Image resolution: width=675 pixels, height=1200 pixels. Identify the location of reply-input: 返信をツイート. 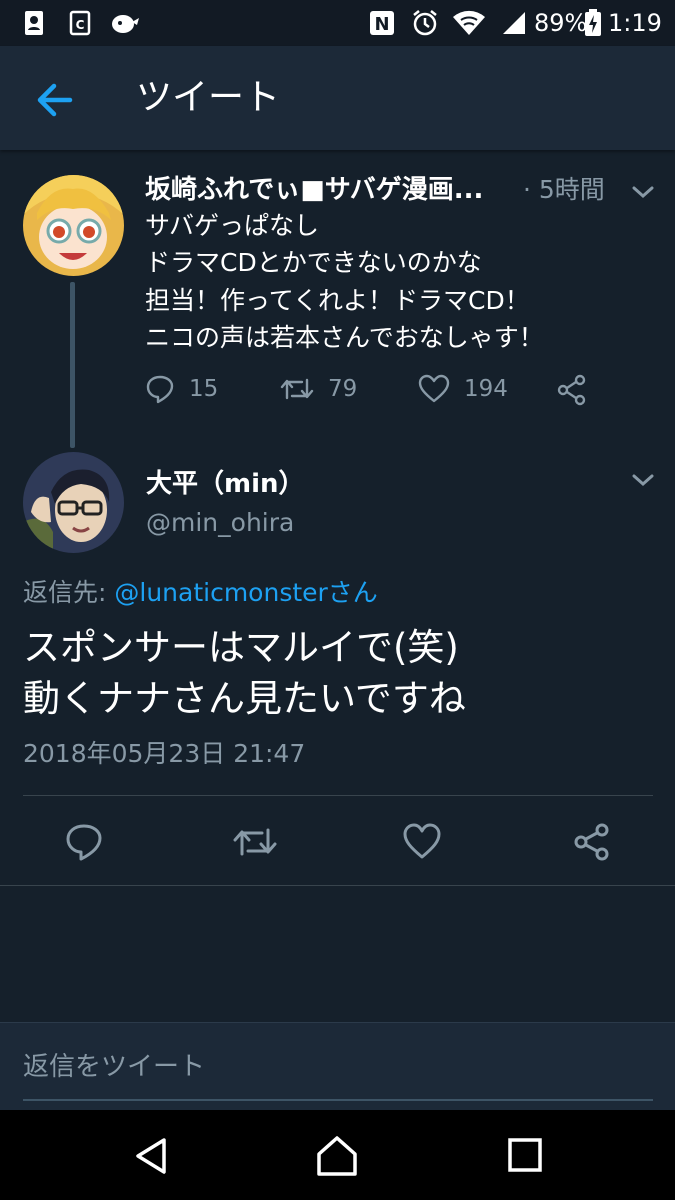
(114, 1067).